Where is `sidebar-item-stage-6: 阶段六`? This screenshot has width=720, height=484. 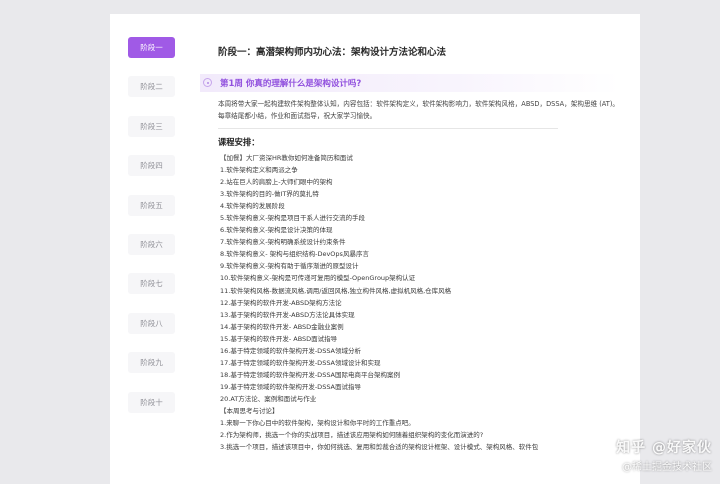
sidebar-item-stage-6: 阶段六 is located at coordinates (151, 244).